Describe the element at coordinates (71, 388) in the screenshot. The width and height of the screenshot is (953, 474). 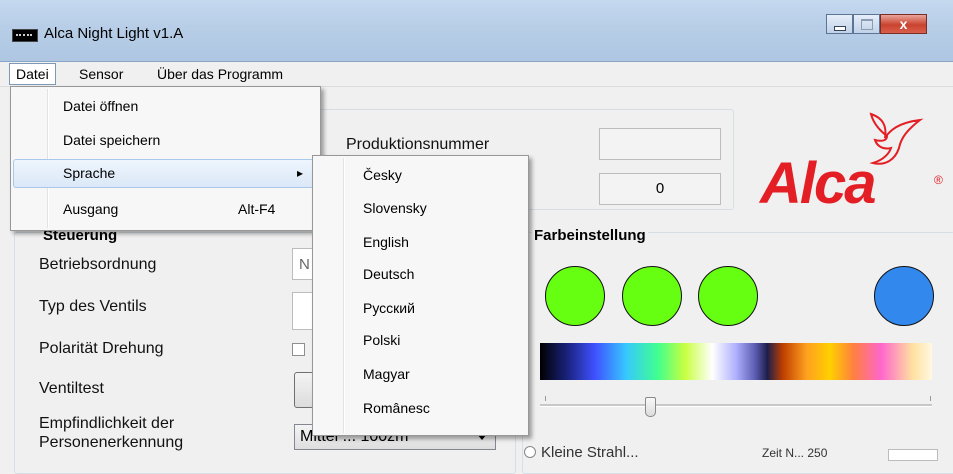
I see `valve-test-label: Ventiltest` at that location.